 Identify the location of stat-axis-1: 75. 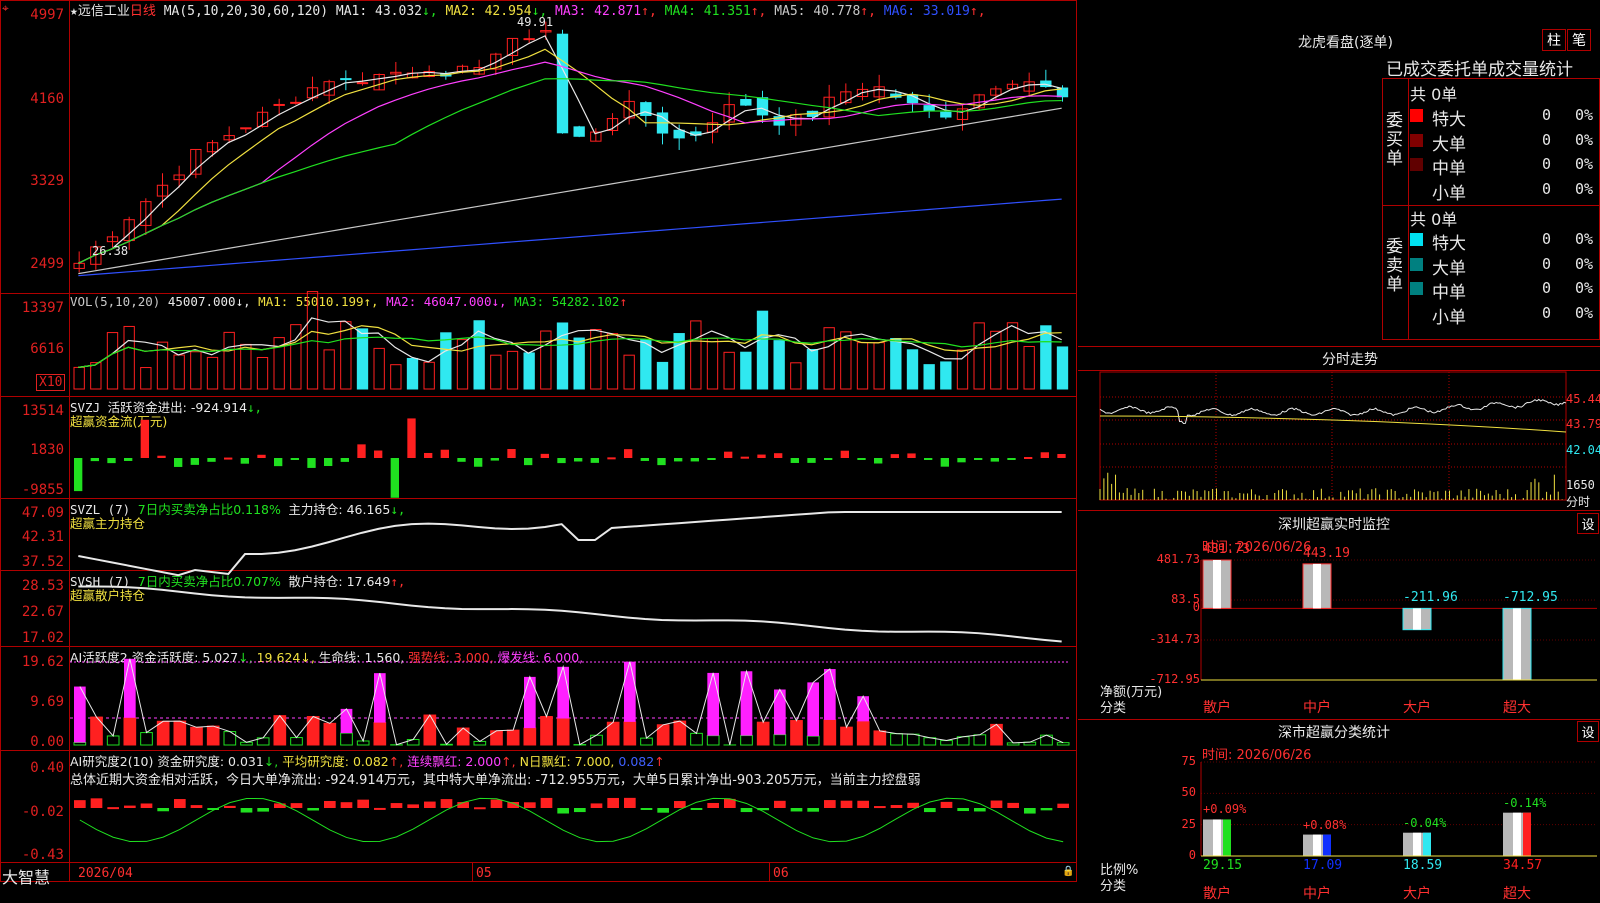
(1178, 761).